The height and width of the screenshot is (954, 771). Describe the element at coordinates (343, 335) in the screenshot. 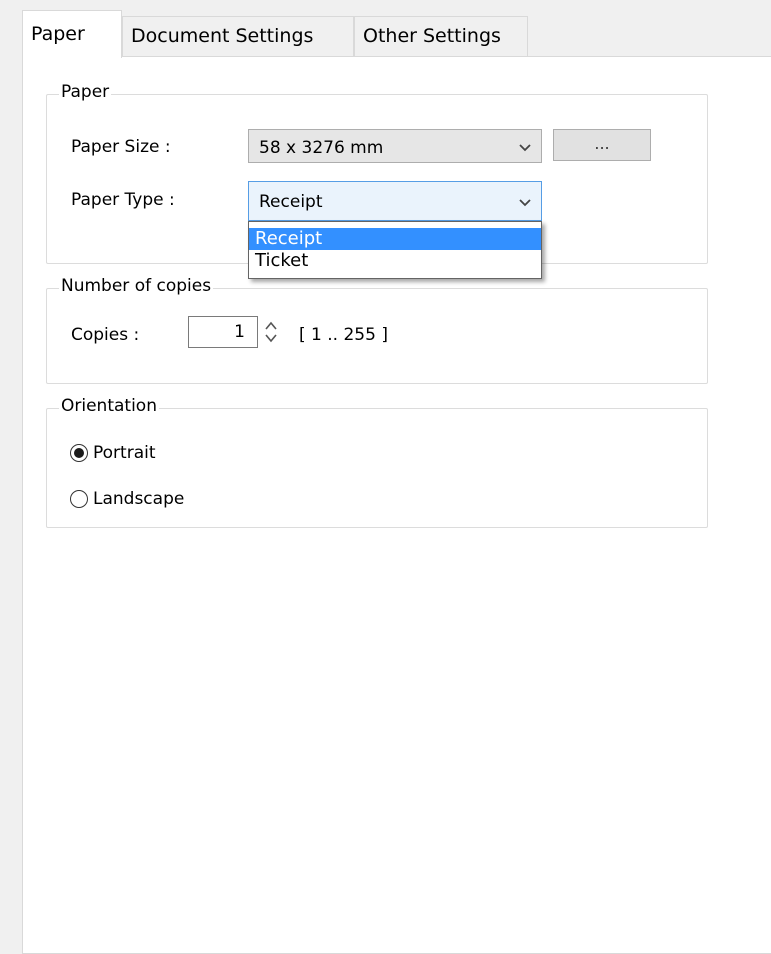

I see `copies-range-label: [ 1 .. 255 ]` at that location.